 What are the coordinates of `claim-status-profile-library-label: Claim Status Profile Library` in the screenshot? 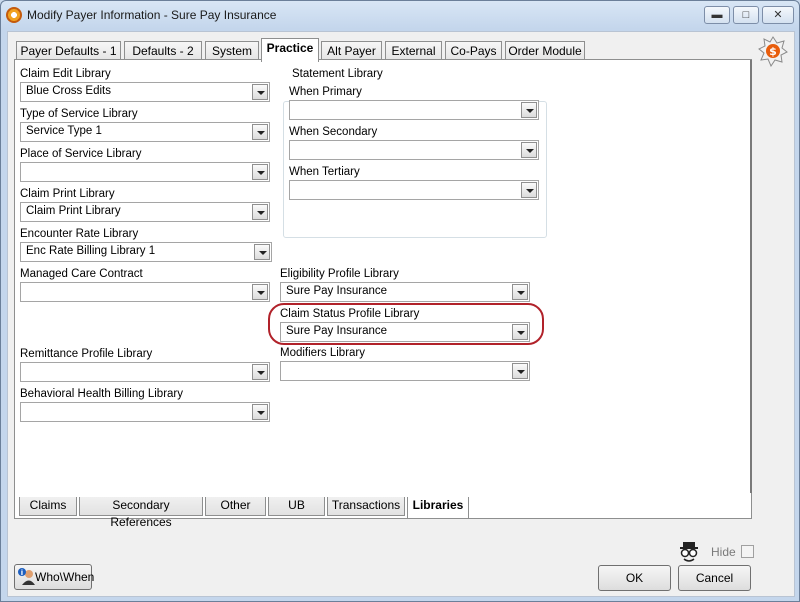 It's located at (350, 314).